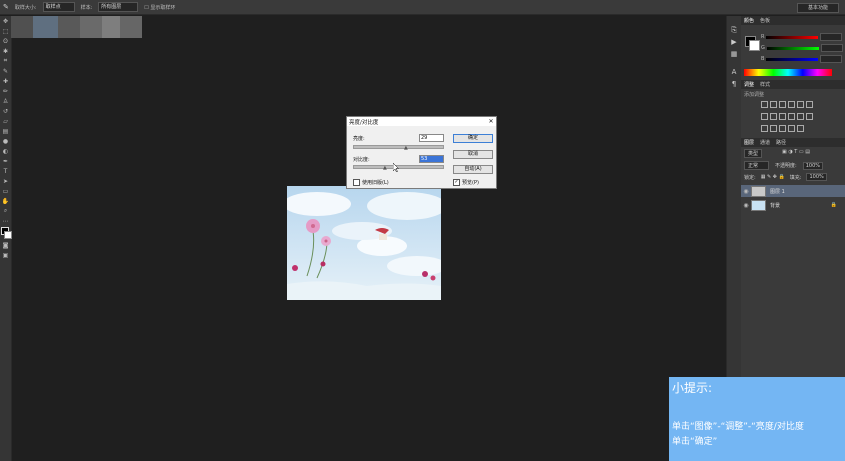 Image resolution: width=845 pixels, height=461 pixels. I want to click on contrast-slider-thumb: ▲, so click(385, 168).